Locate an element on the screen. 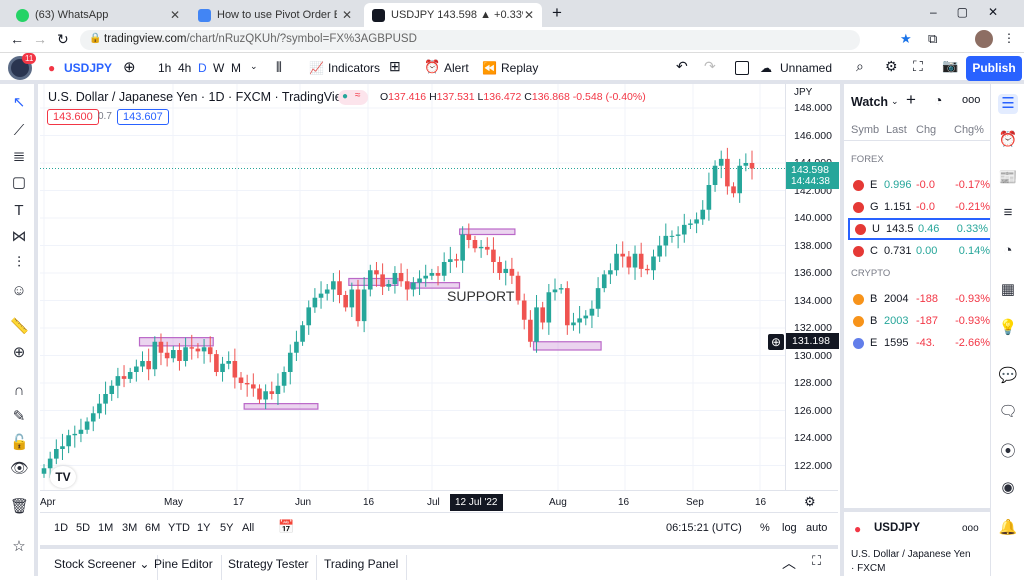 Image resolution: width=1024 pixels, height=580 pixels. watchlist-row: E 0.996 -0.0 -0.17% is located at coordinates (921, 185).